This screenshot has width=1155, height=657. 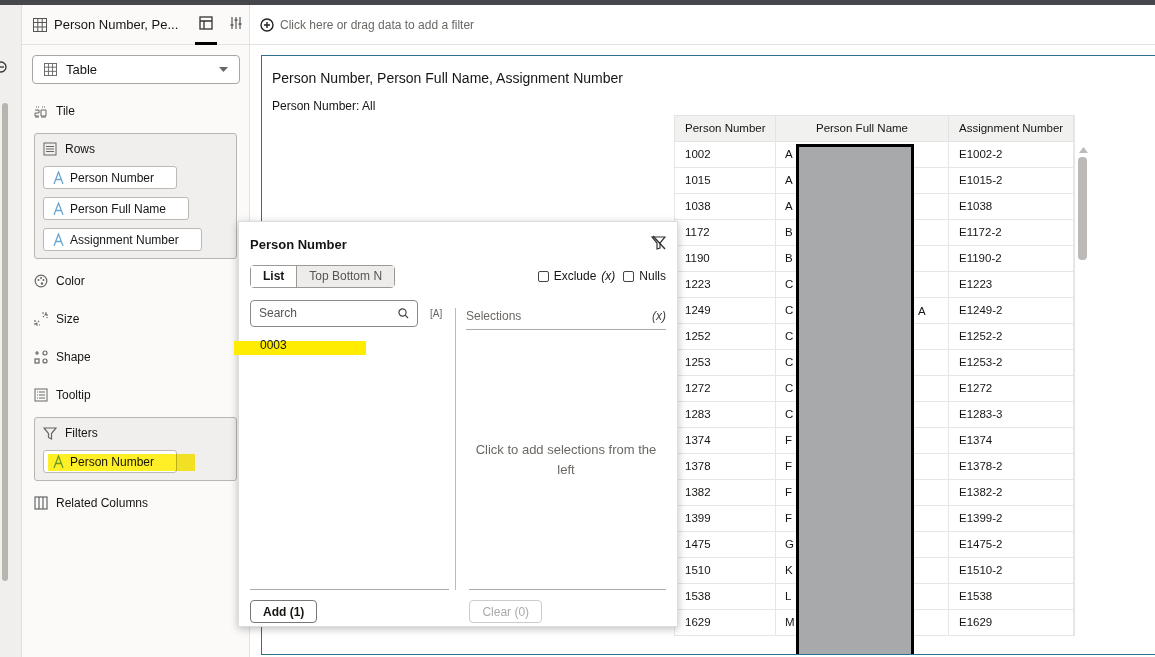 I want to click on layout-icon, so click(x=206, y=23).